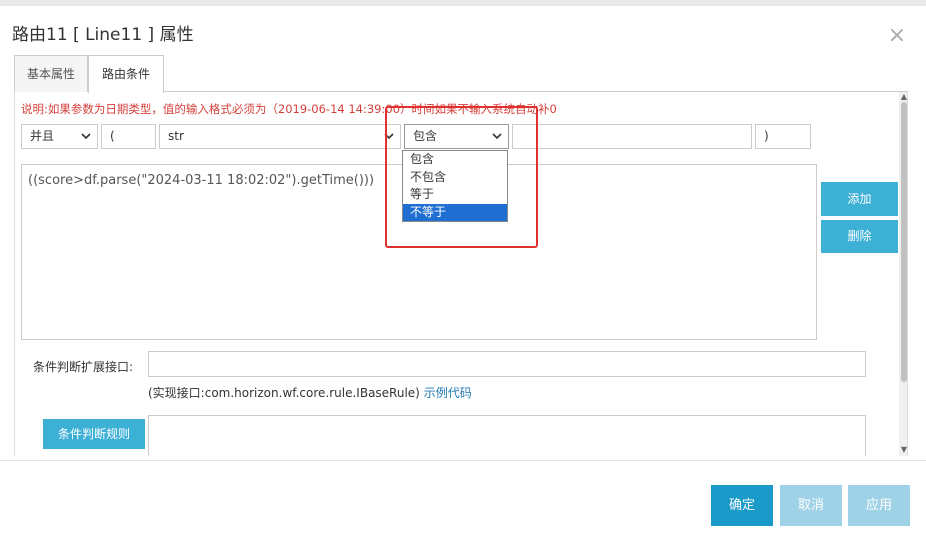  I want to click on apply-button: 应用, so click(879, 505).